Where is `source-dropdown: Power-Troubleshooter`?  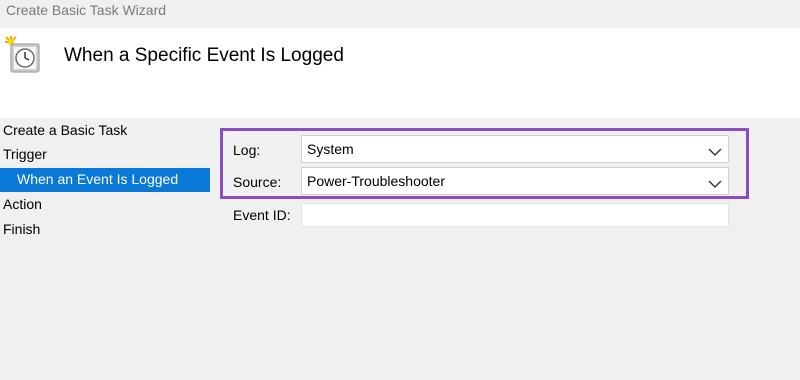 source-dropdown: Power-Troubleshooter is located at coordinates (515, 181).